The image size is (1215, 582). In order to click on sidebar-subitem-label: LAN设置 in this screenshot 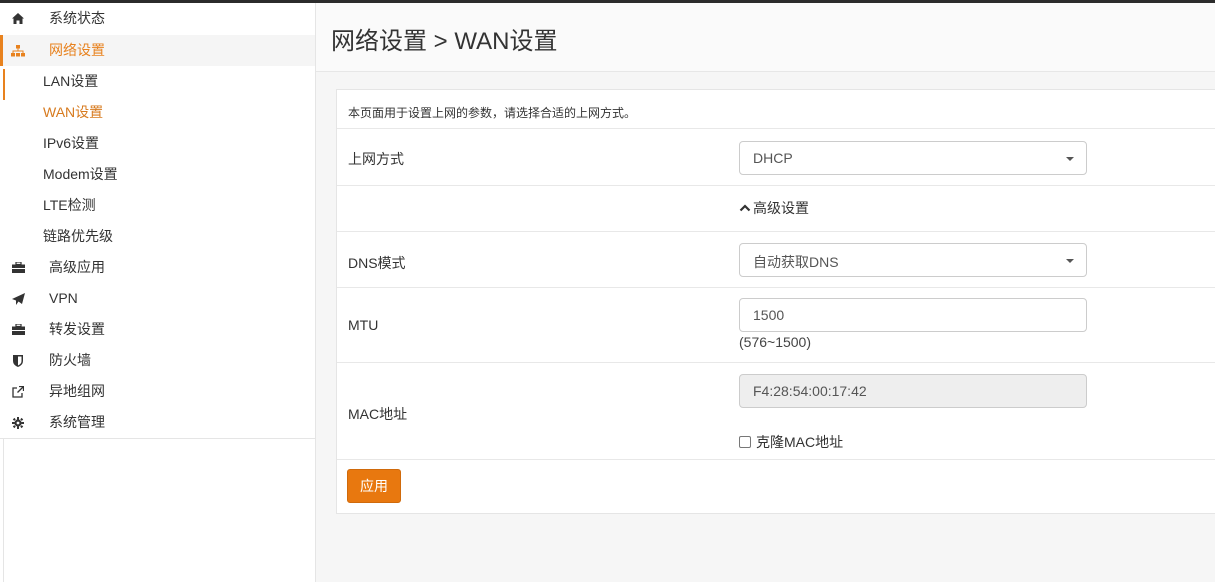, I will do `click(71, 81)`.